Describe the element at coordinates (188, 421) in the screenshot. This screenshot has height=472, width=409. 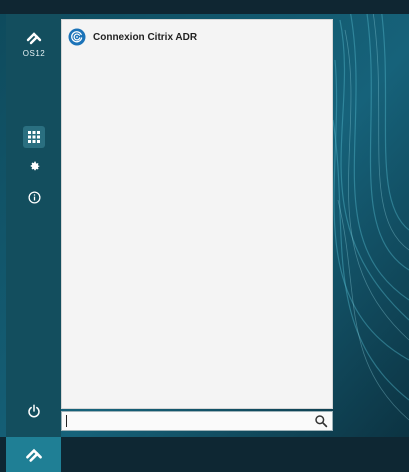
I see `search-input` at that location.